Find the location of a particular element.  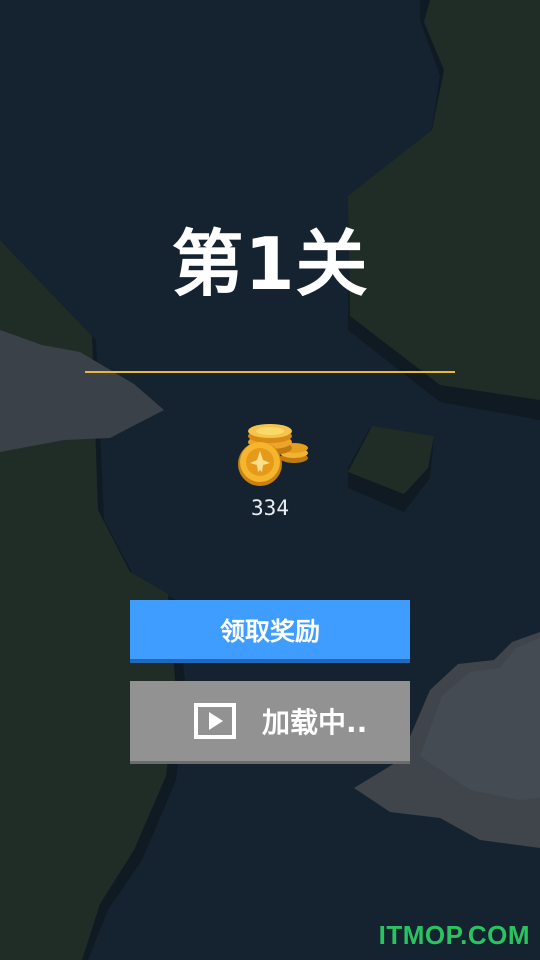

coin-stack-icon is located at coordinates (273, 455).